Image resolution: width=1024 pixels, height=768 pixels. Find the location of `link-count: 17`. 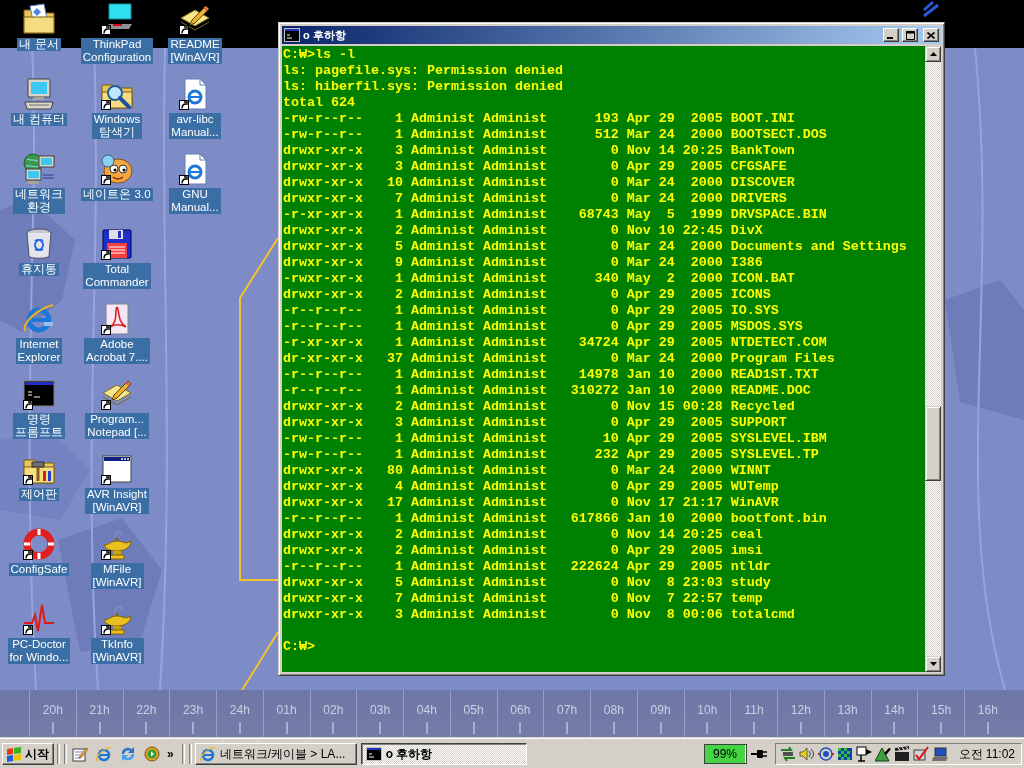

link-count: 17 is located at coordinates (394, 503).